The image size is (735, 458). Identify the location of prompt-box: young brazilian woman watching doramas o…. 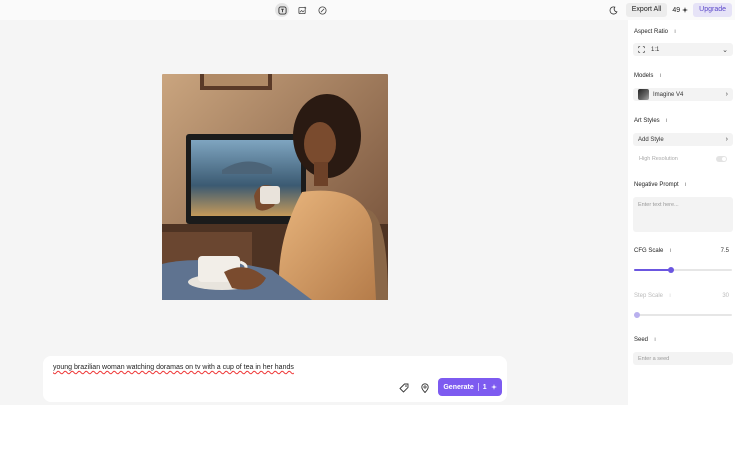
(275, 379).